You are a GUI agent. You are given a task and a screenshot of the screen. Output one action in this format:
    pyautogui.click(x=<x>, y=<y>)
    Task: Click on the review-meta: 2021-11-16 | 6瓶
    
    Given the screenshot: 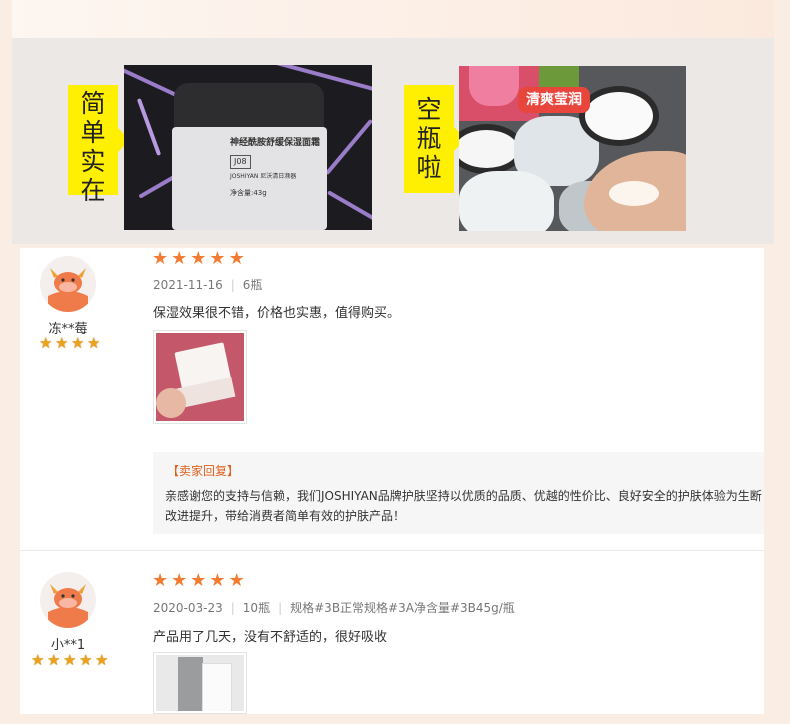 What is the action you would take?
    pyautogui.click(x=207, y=284)
    